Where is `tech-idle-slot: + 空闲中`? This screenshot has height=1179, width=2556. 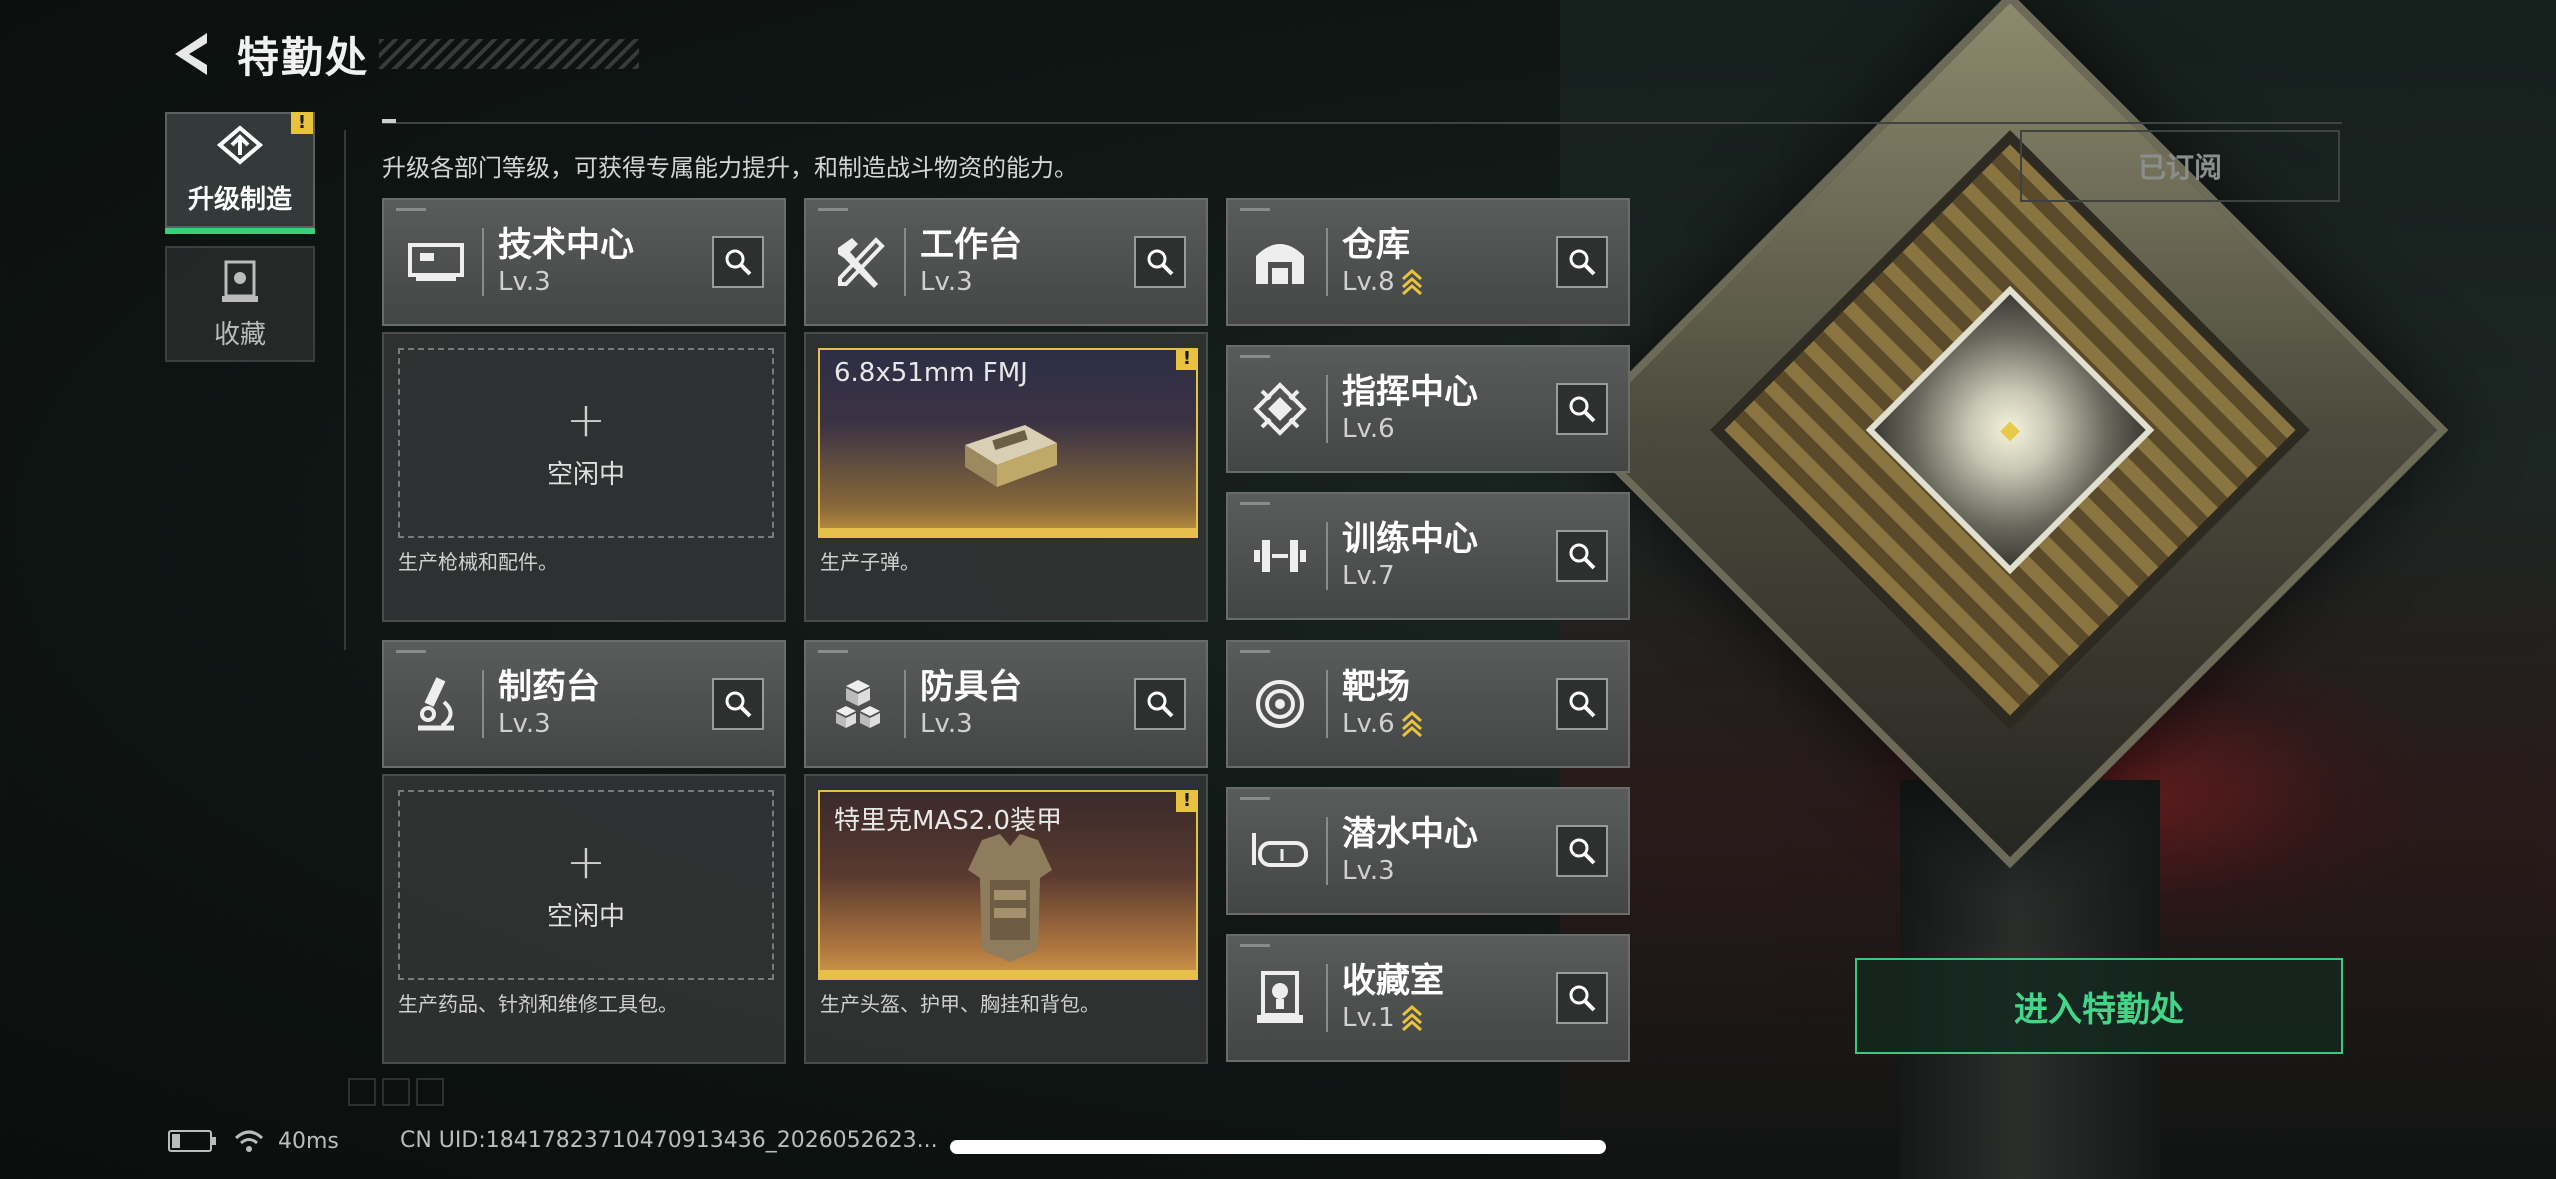 tech-idle-slot: + 空闲中 is located at coordinates (586, 443).